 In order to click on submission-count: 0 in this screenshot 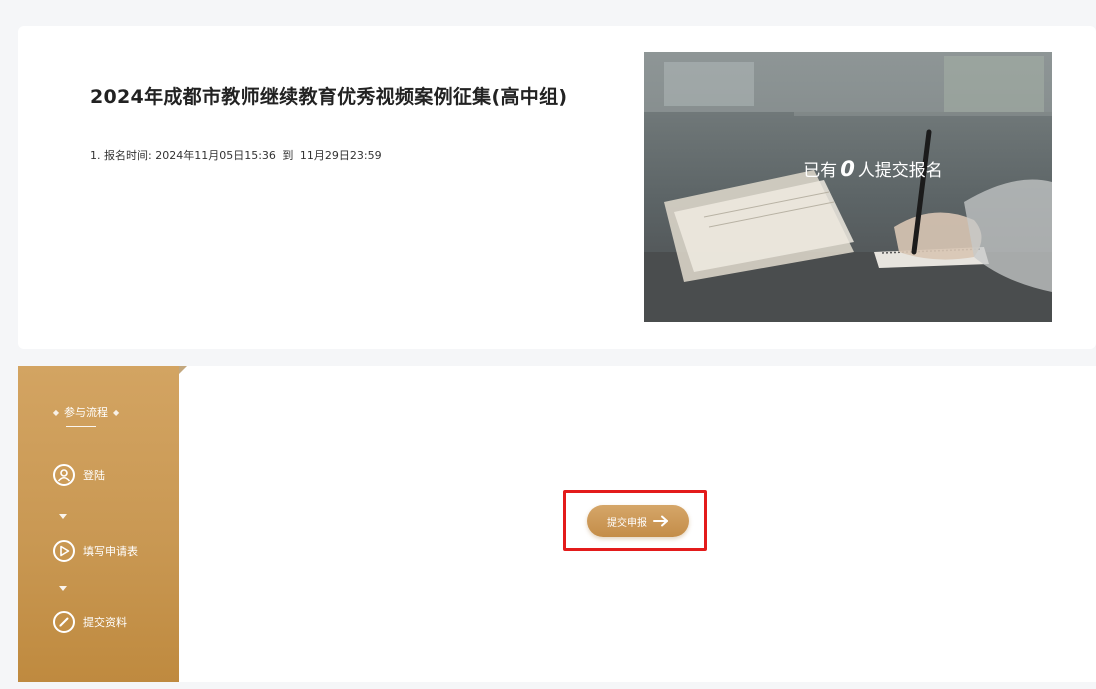, I will do `click(847, 169)`.